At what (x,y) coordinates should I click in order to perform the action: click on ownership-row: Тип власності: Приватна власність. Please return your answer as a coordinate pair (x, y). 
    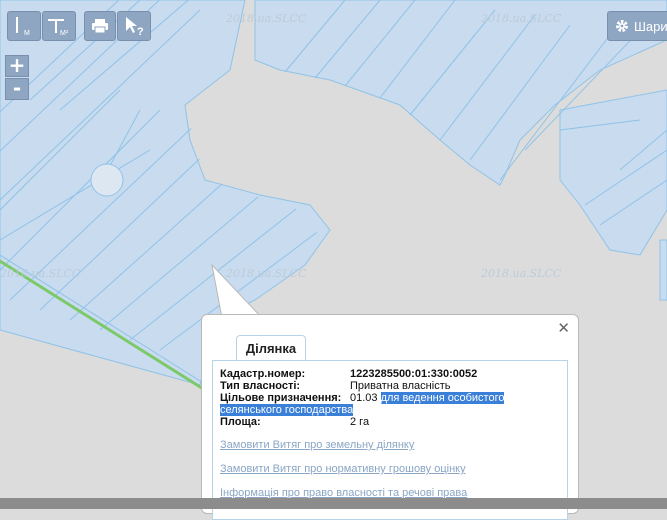
    Looking at the image, I should click on (335, 386).